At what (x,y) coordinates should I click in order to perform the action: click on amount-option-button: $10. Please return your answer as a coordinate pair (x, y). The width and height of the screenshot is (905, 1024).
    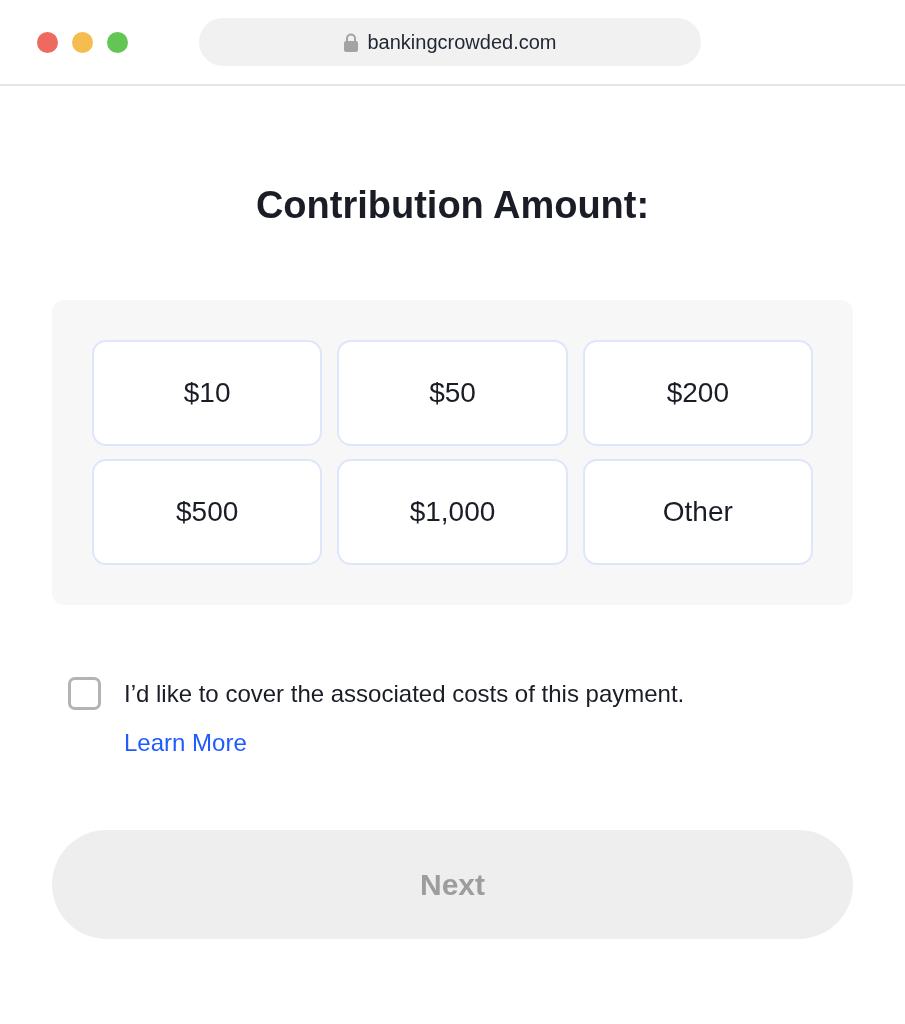
    Looking at the image, I should click on (207, 393).